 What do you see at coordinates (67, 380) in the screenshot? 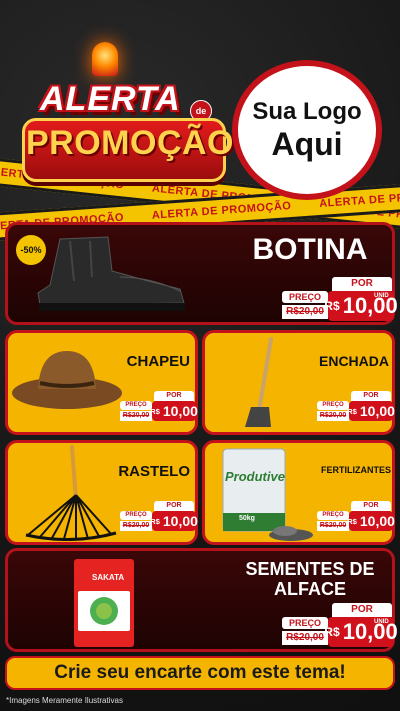
I see `hat-image` at bounding box center [67, 380].